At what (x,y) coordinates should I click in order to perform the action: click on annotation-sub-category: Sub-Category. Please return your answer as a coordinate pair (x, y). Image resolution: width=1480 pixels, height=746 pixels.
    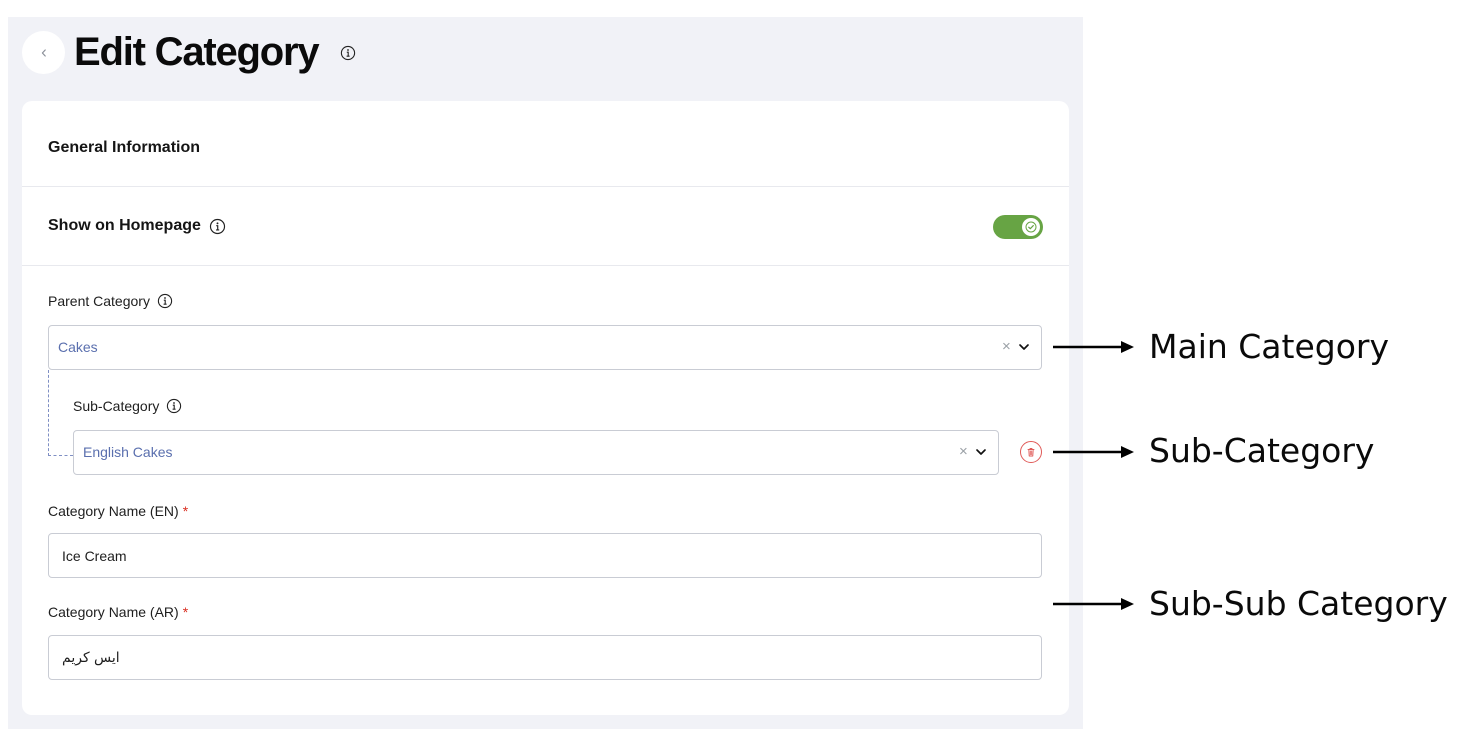
    Looking at the image, I should click on (1262, 450).